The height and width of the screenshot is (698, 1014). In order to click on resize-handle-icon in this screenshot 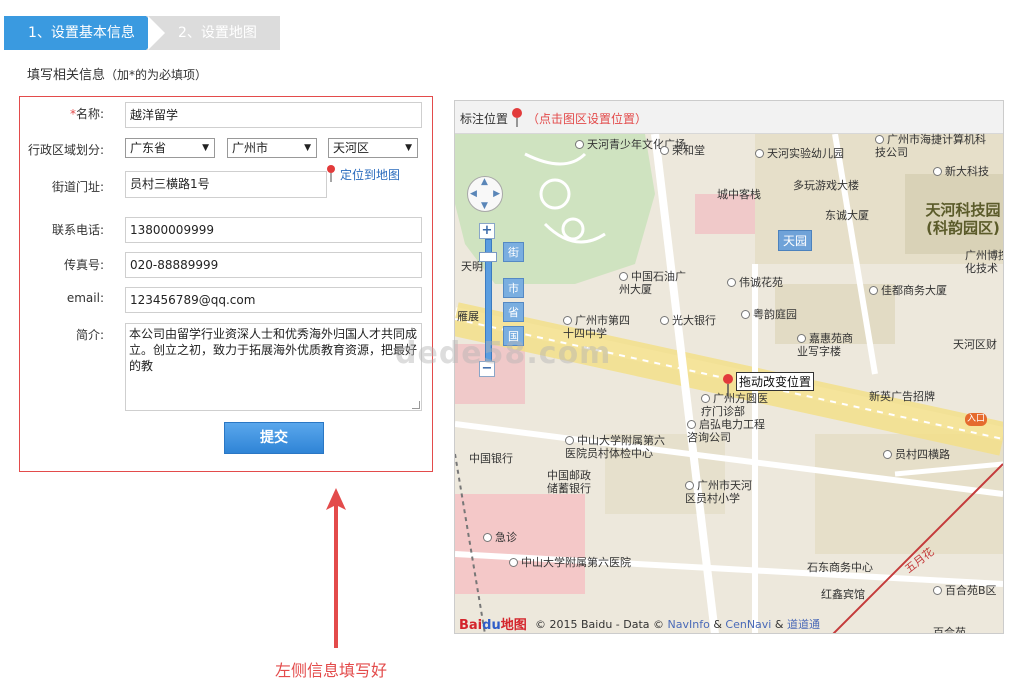, I will do `click(416, 405)`.